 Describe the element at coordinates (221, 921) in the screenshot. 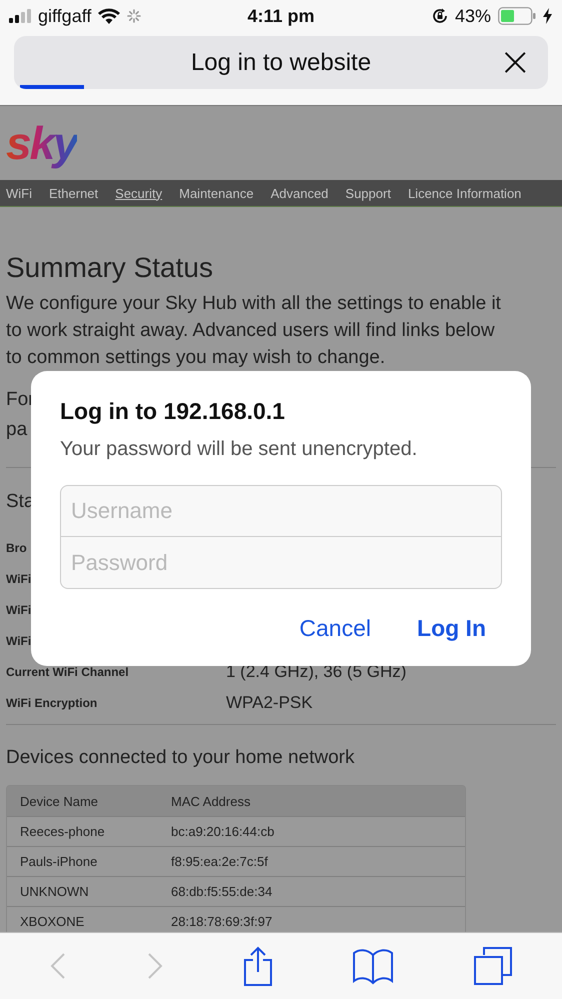

I see `table-cell-text: 28:18:78:69:3f:97` at that location.